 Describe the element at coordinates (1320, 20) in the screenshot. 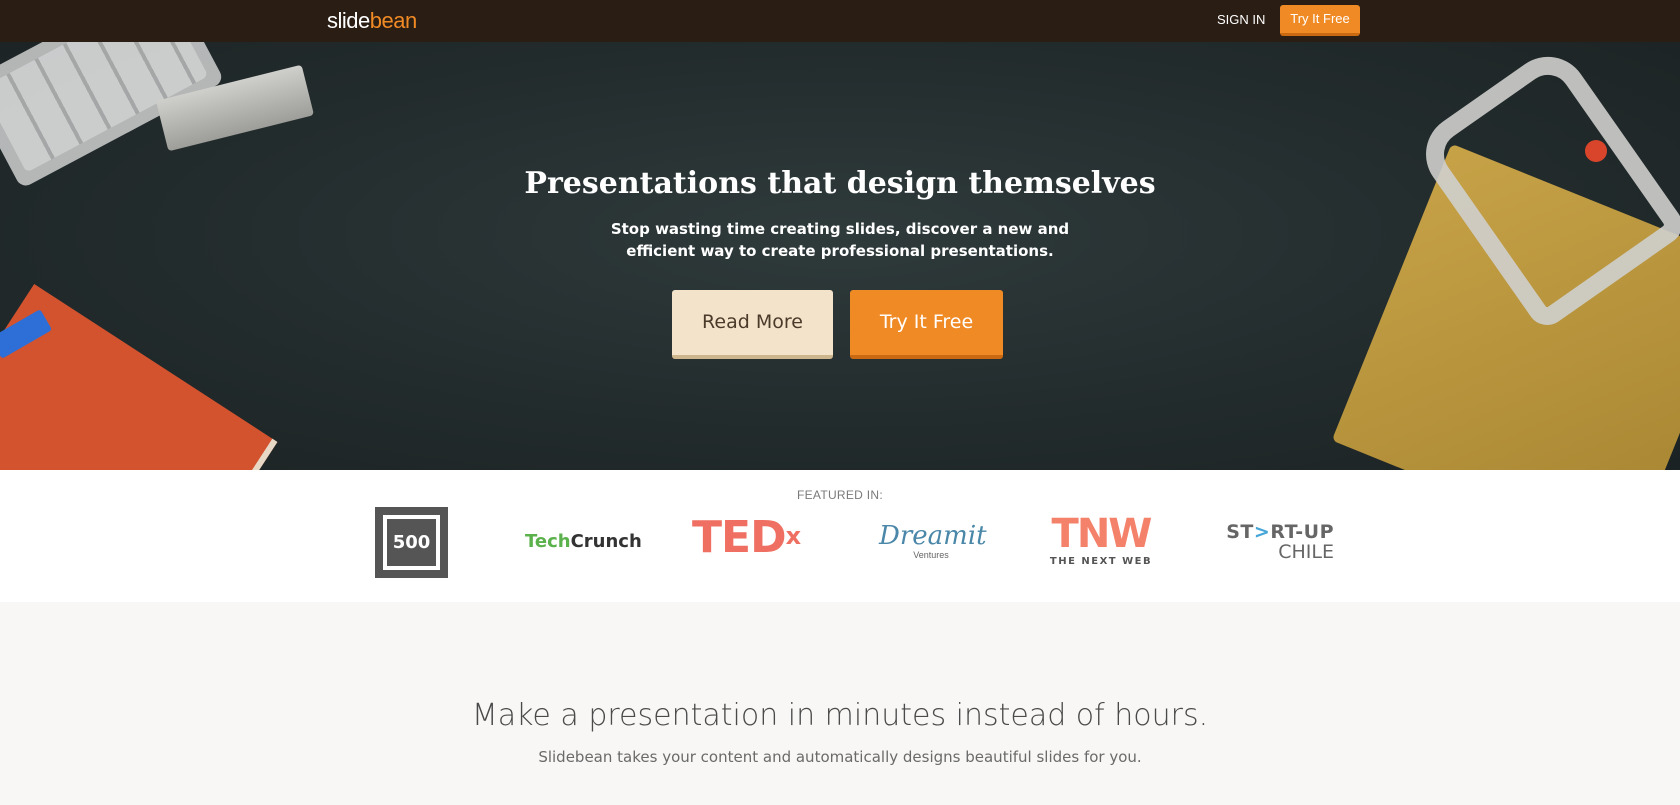

I see `nav-try-it-free-button: Try It Free` at that location.